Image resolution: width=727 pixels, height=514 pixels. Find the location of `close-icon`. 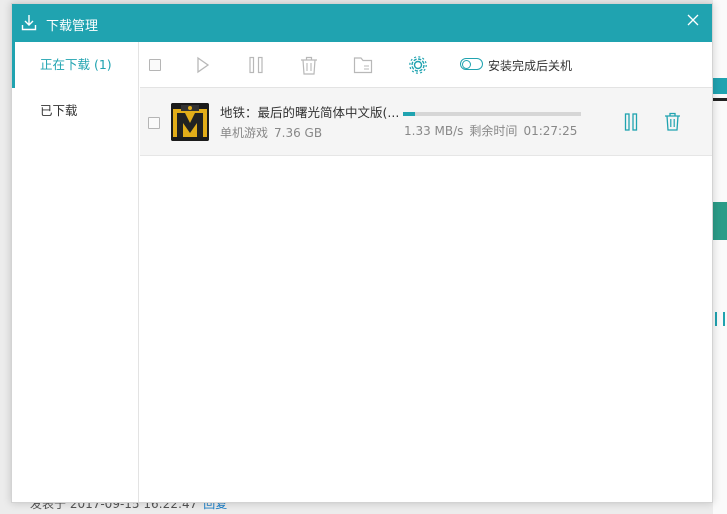

close-icon is located at coordinates (693, 20).